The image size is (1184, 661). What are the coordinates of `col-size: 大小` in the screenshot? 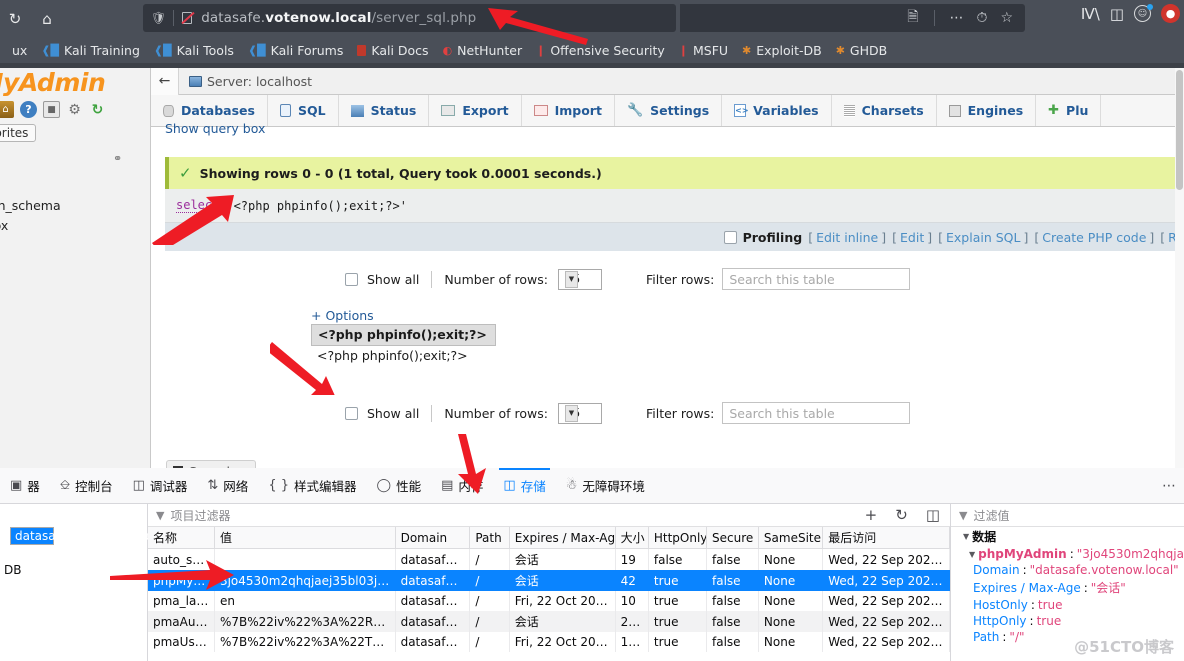 It's located at (632, 538).